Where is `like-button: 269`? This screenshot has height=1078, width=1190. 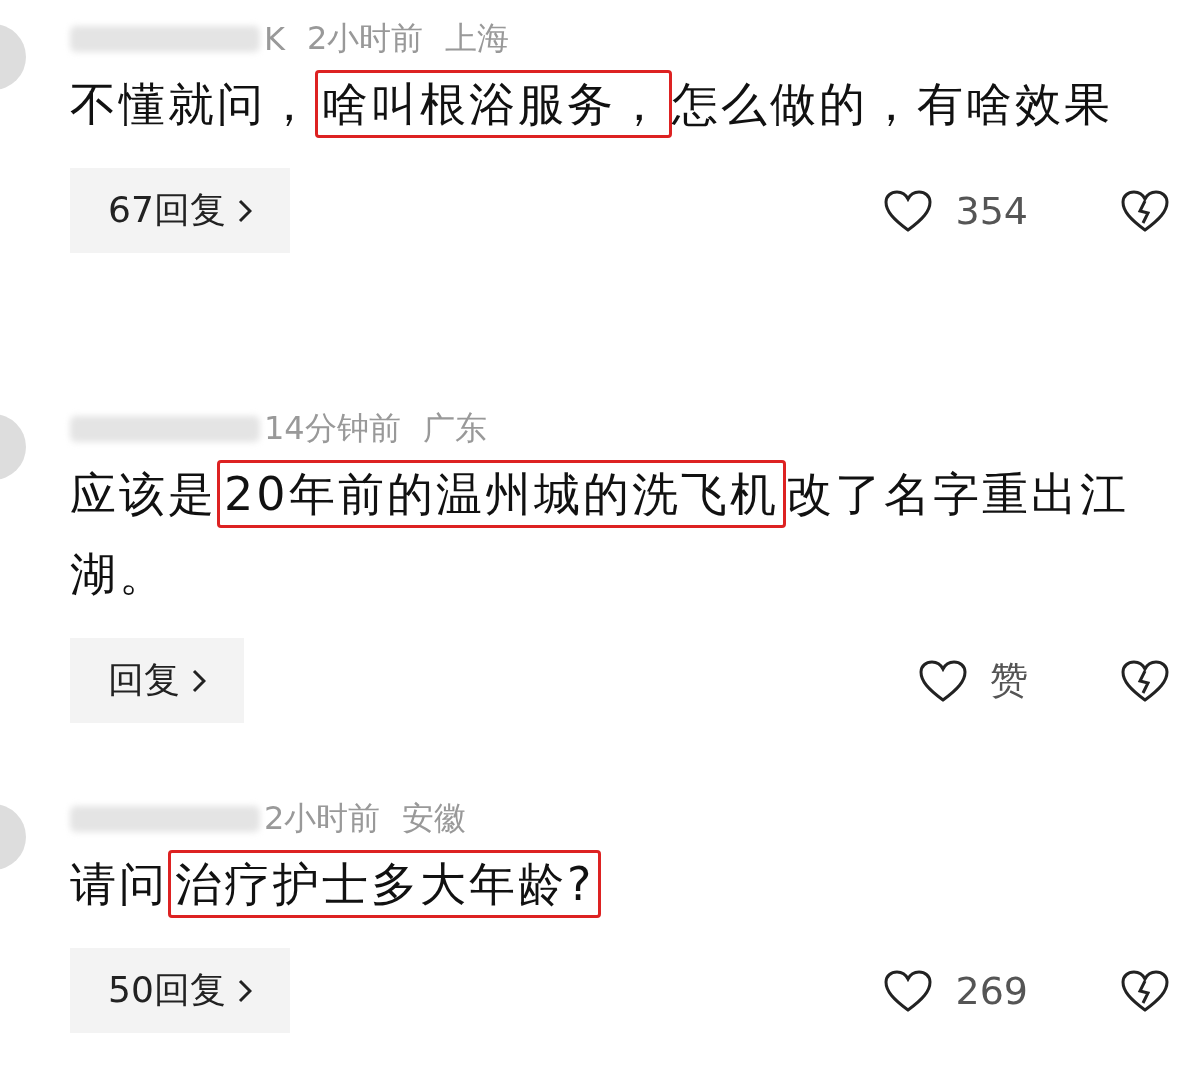
like-button: 269 is located at coordinates (955, 990).